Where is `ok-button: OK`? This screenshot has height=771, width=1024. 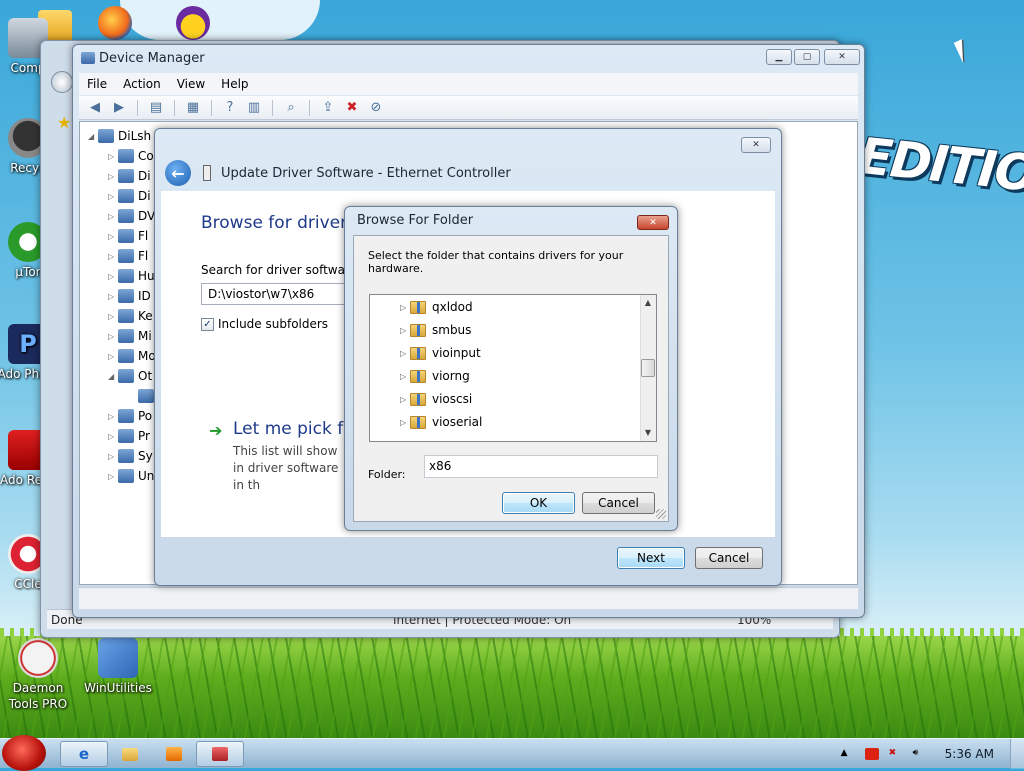
ok-button: OK is located at coordinates (538, 503).